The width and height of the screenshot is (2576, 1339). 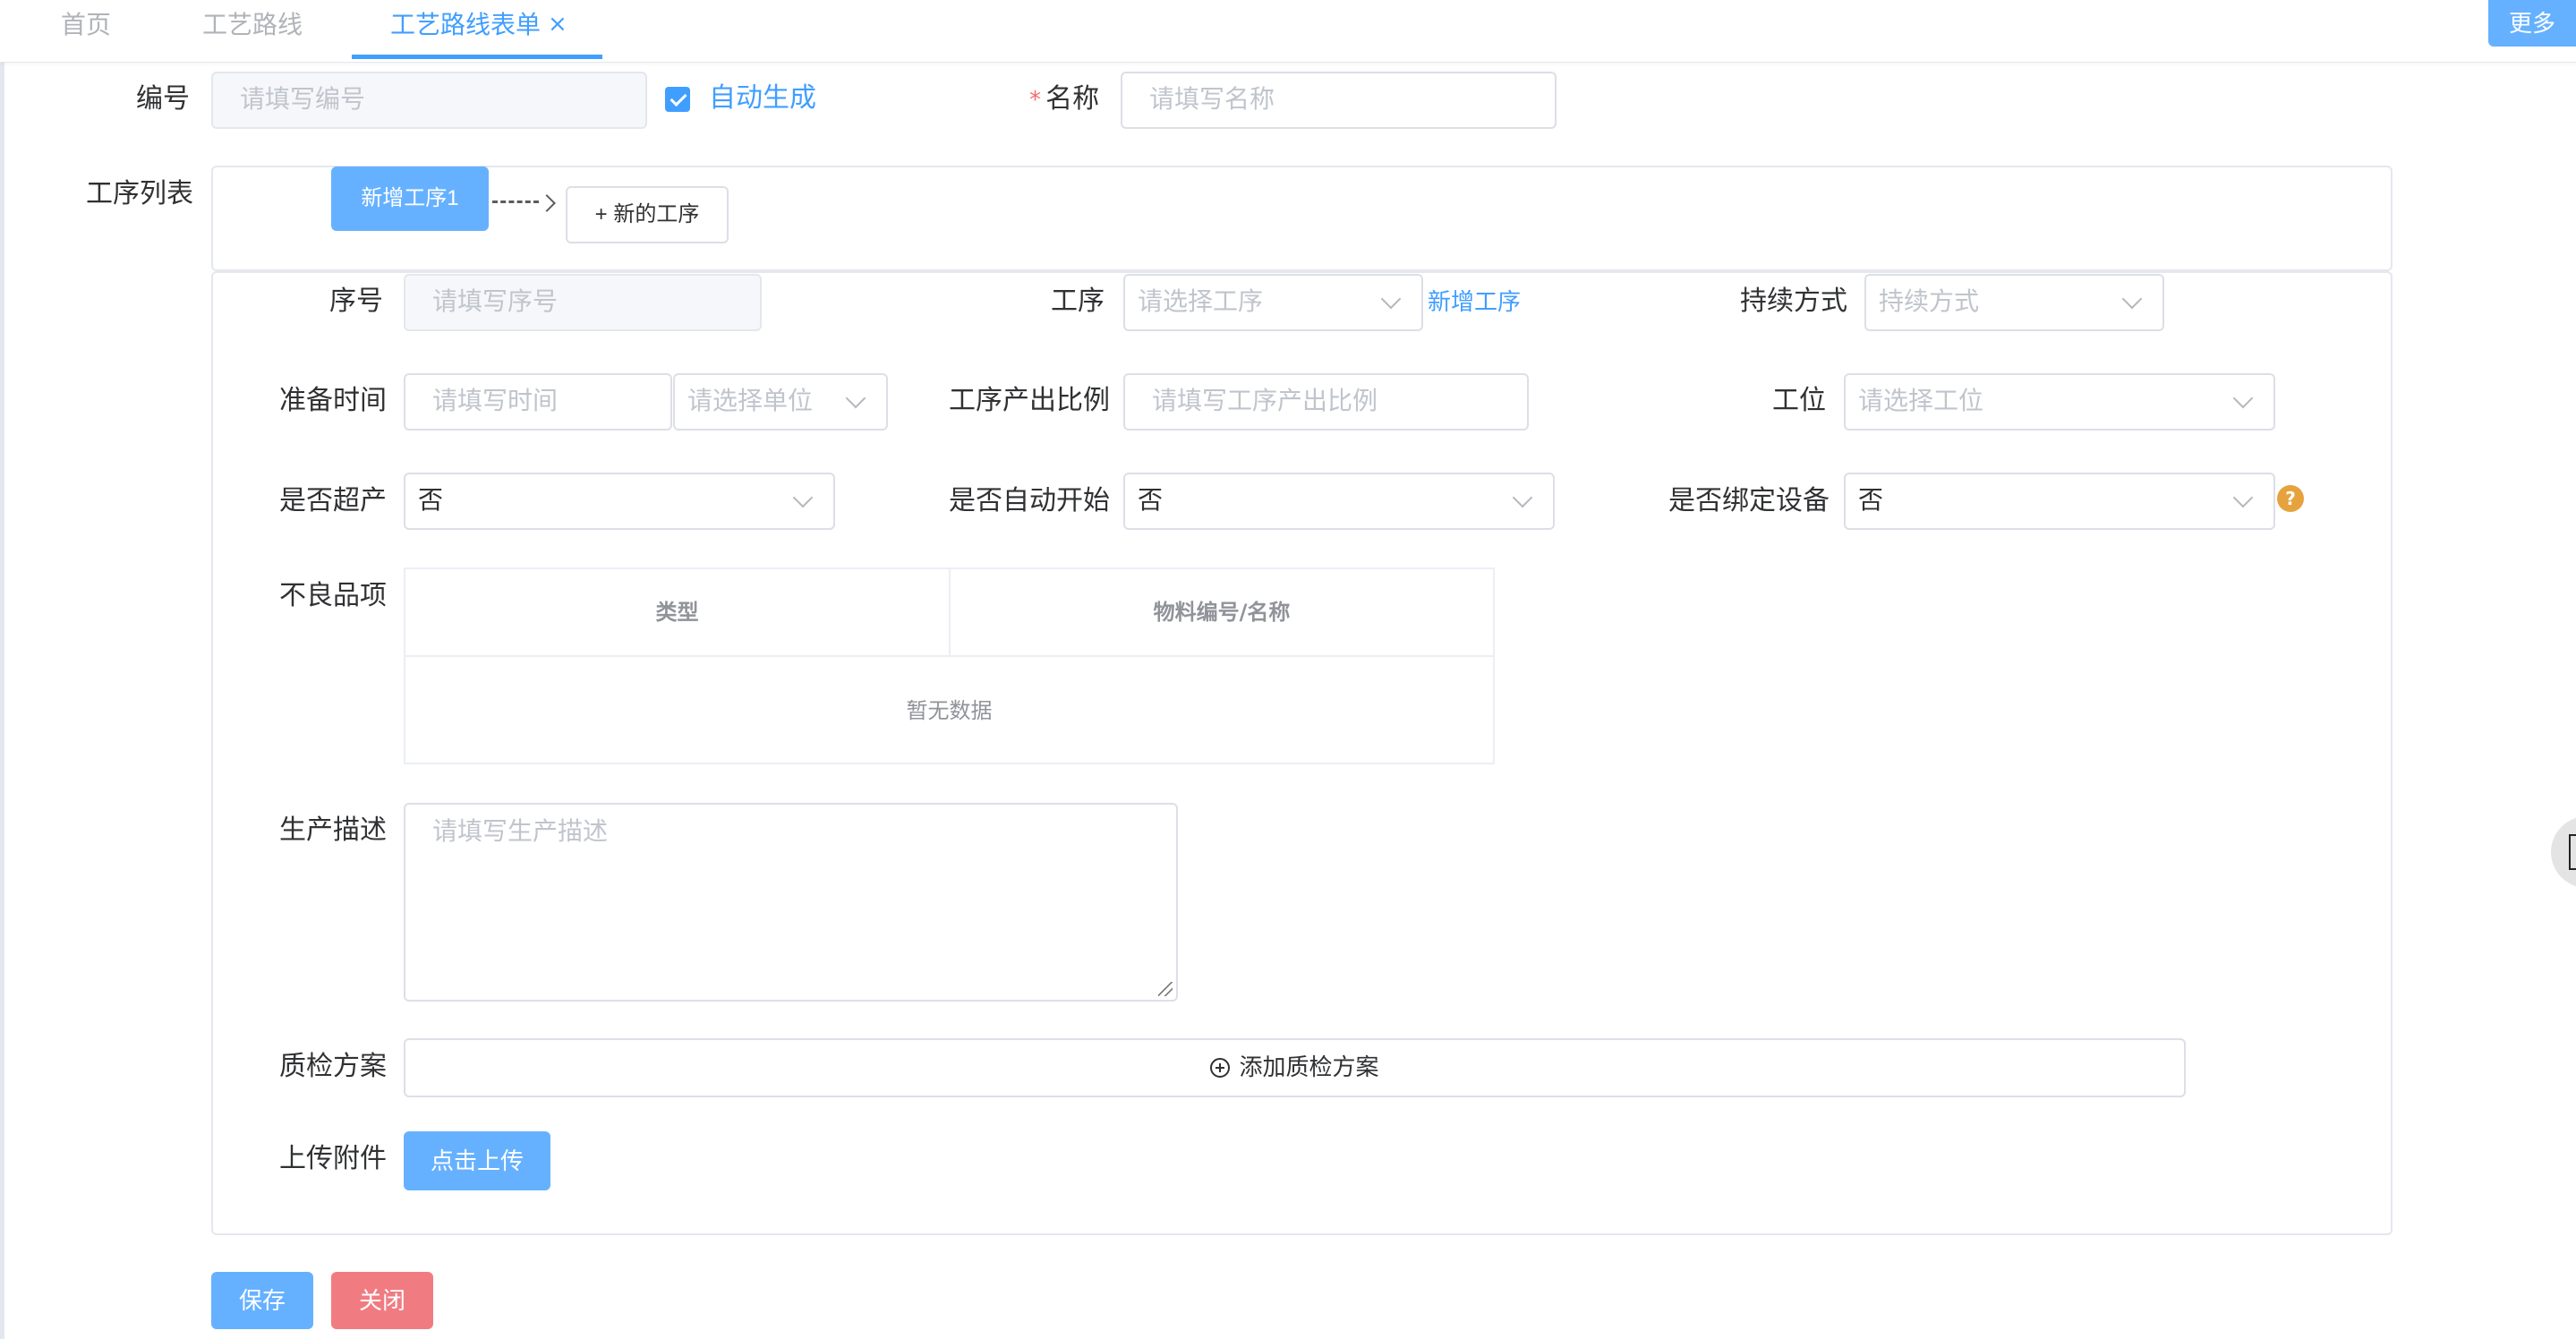 What do you see at coordinates (1309, 1067) in the screenshot?
I see `add-qc-plan-label: 添加质检方案` at bounding box center [1309, 1067].